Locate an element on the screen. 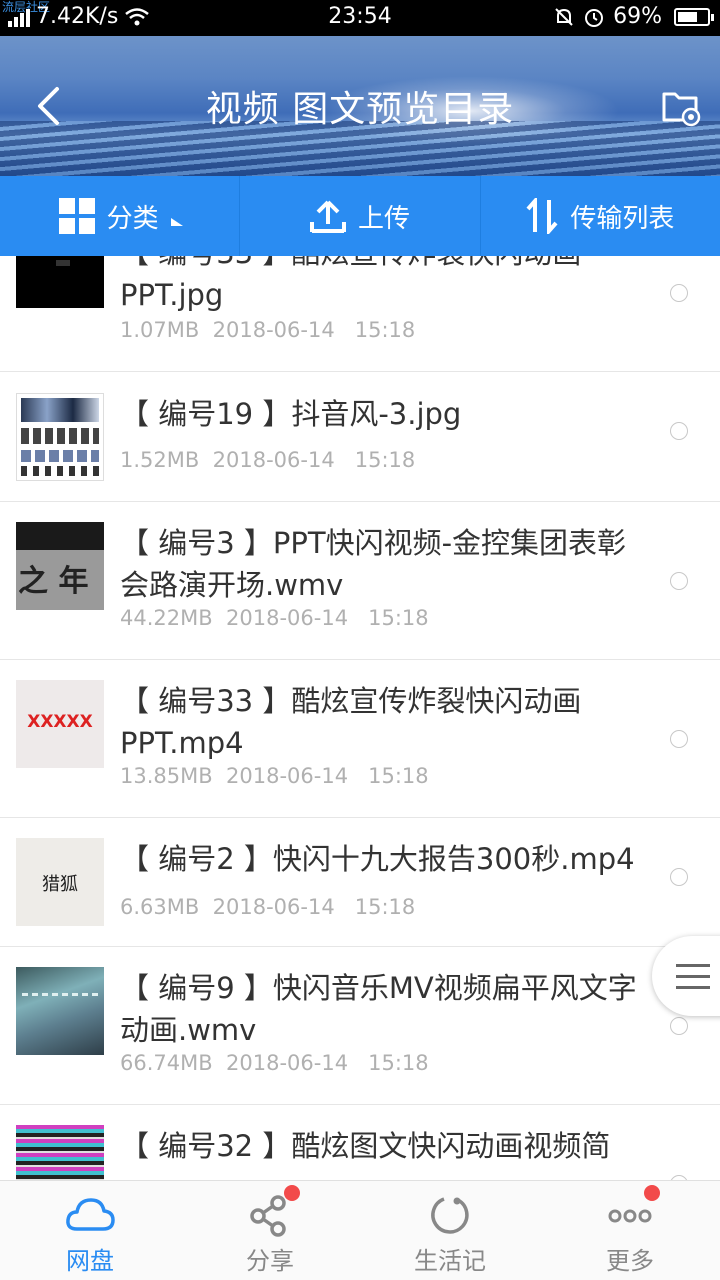 This screenshot has height=1280, width=720. file-meta: 1.07MB 2018-06-14 15:18 is located at coordinates (267, 330).